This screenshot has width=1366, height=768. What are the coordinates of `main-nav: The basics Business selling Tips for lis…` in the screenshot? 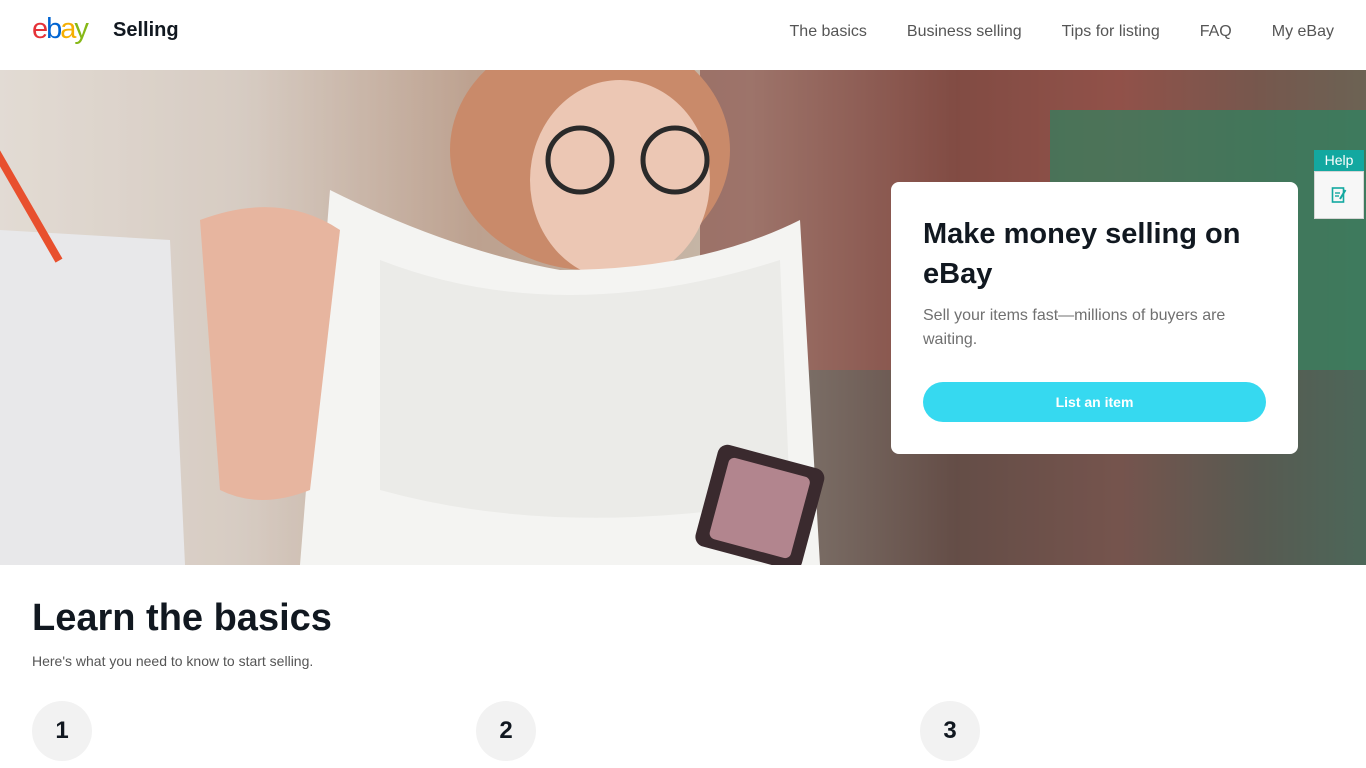 It's located at (1062, 32).